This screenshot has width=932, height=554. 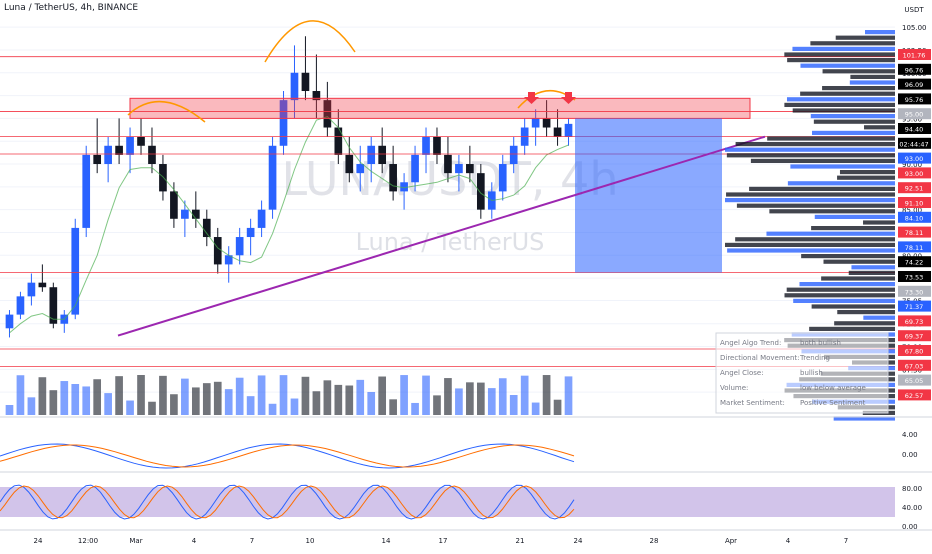 What do you see at coordinates (910, 455) in the screenshot?
I see `macd-axis-tick: 0.00` at bounding box center [910, 455].